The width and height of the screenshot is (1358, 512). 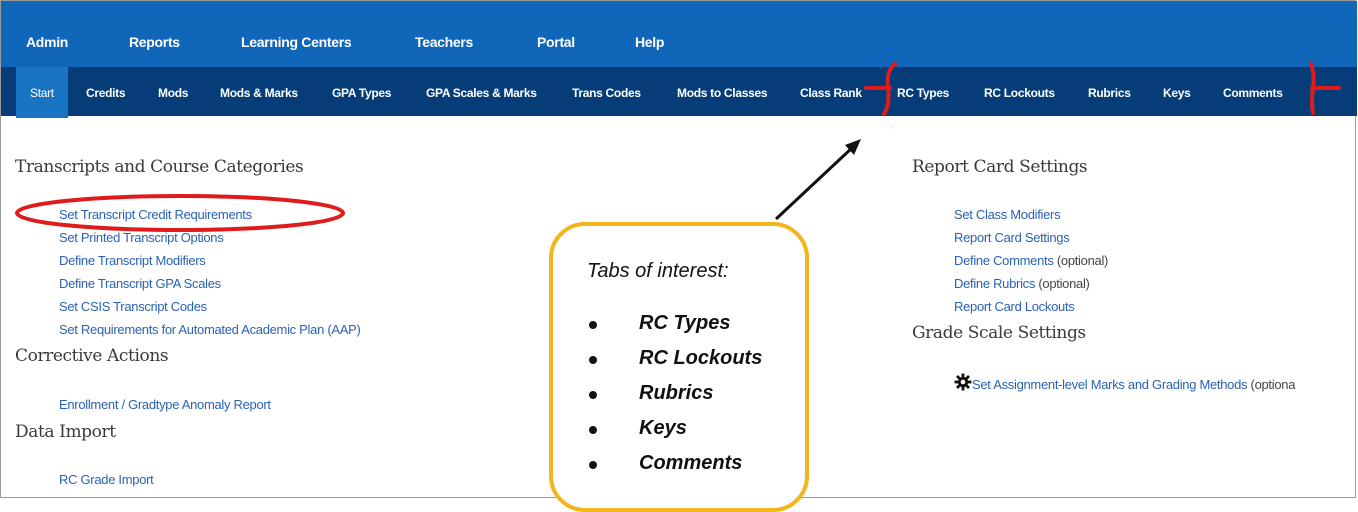 What do you see at coordinates (1325, 88) in the screenshot?
I see `red-bracket-right` at bounding box center [1325, 88].